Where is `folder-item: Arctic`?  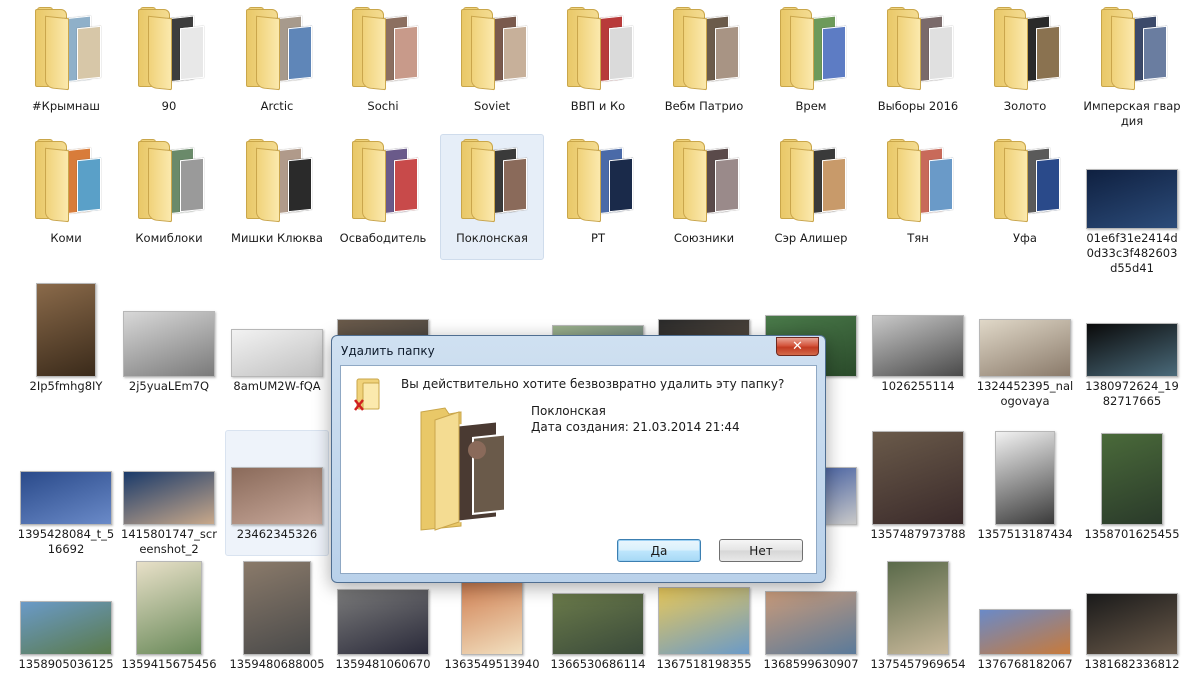
folder-item: Arctic is located at coordinates (277, 65).